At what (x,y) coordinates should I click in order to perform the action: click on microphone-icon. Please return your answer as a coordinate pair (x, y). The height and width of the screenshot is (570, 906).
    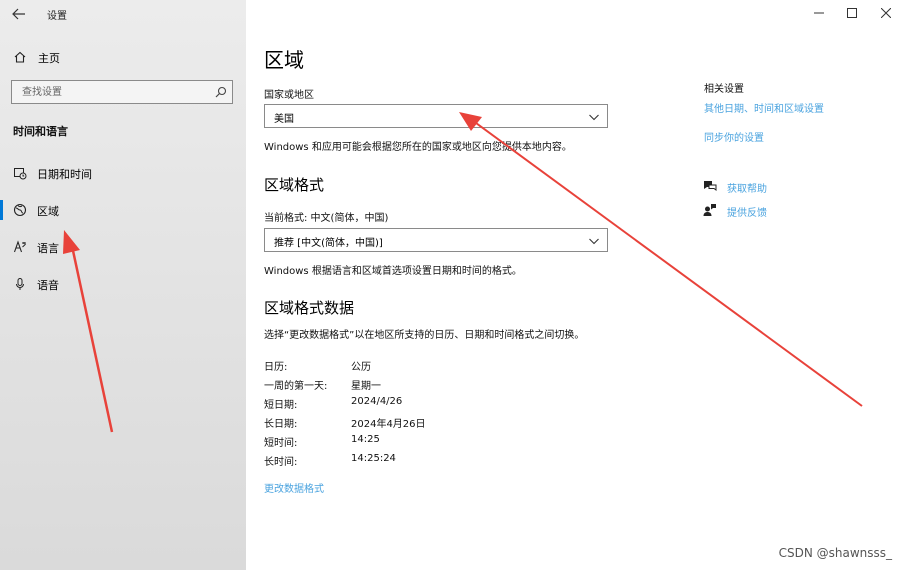
    Looking at the image, I should click on (20, 284).